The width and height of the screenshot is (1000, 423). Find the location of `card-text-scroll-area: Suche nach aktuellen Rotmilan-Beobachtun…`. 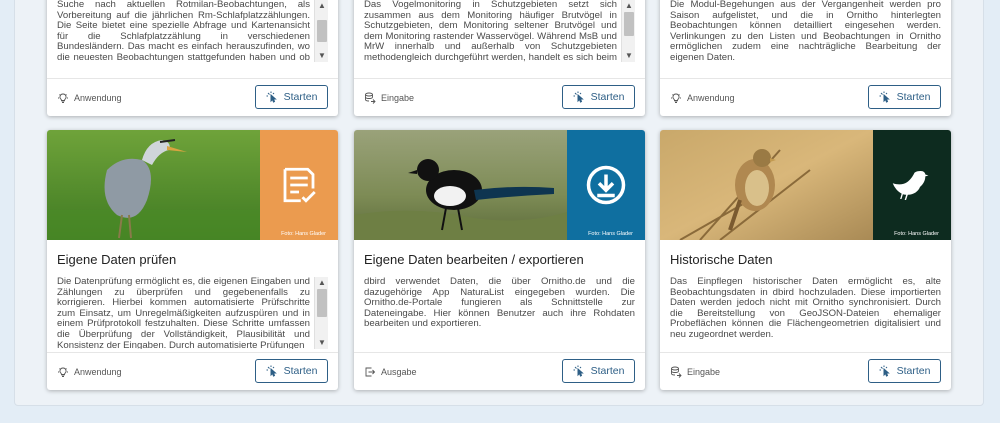

card-text-scroll-area: Suche nach aktuellen Rotmilan-Beobachtun… is located at coordinates (192, 31).